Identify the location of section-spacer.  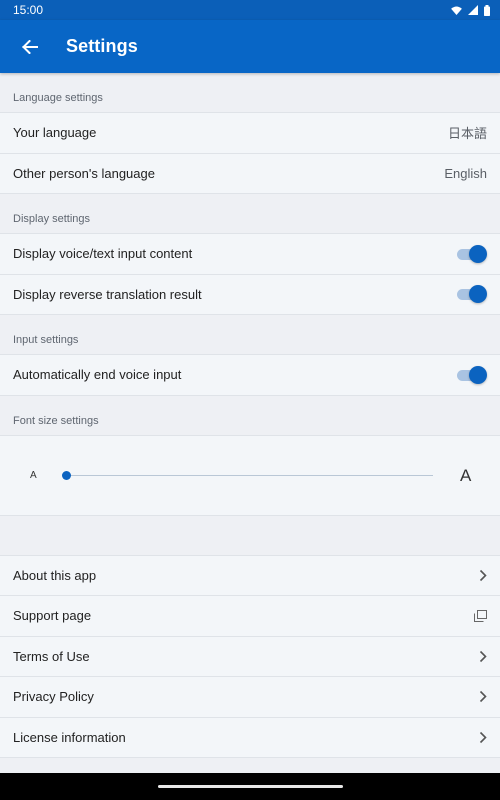
(250, 536).